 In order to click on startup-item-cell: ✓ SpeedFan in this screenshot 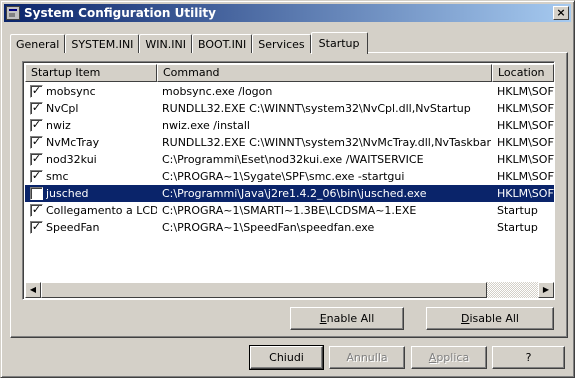, I will do `click(91, 227)`.